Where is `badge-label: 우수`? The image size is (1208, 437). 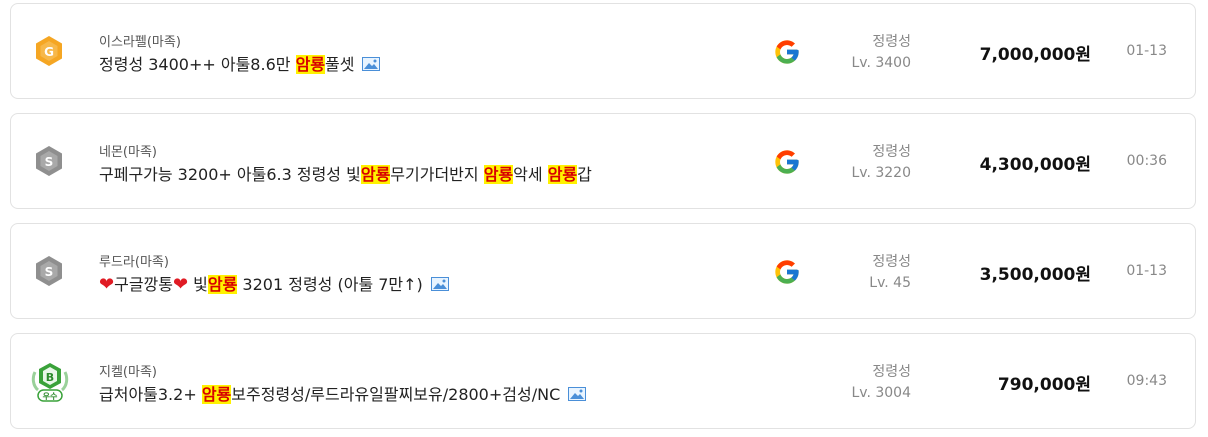
badge-label: 우수 is located at coordinates (50, 396).